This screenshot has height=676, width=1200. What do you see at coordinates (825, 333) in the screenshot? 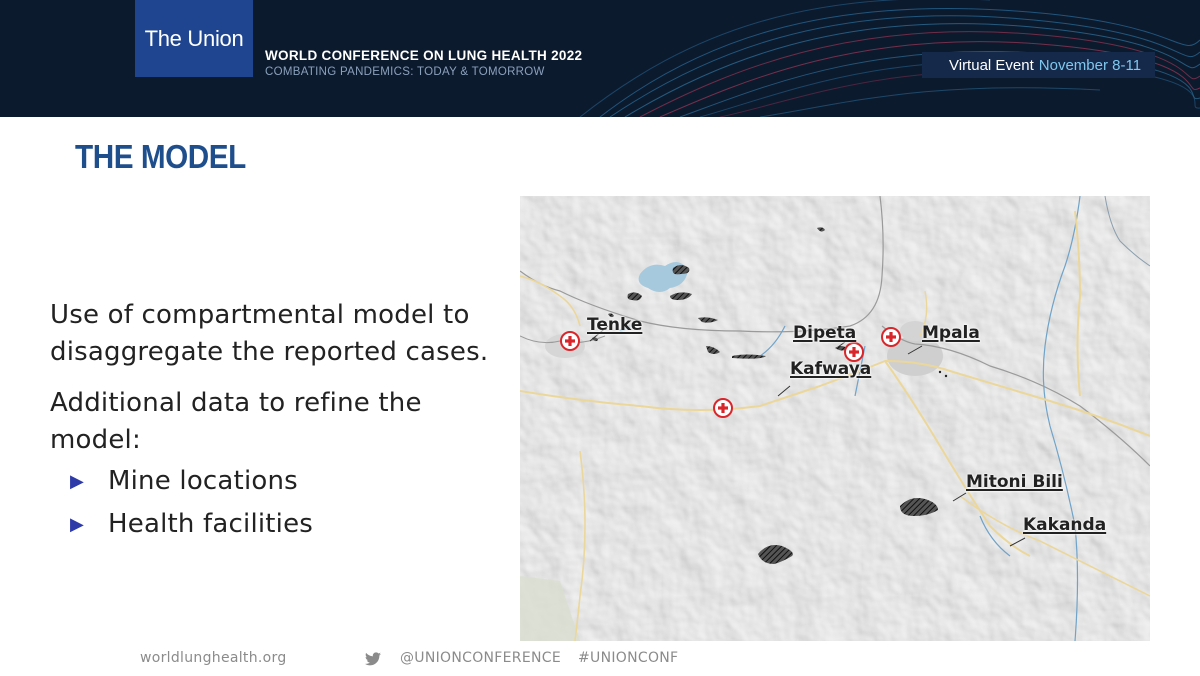
I see `town-label-dipeta: Dipeta` at bounding box center [825, 333].